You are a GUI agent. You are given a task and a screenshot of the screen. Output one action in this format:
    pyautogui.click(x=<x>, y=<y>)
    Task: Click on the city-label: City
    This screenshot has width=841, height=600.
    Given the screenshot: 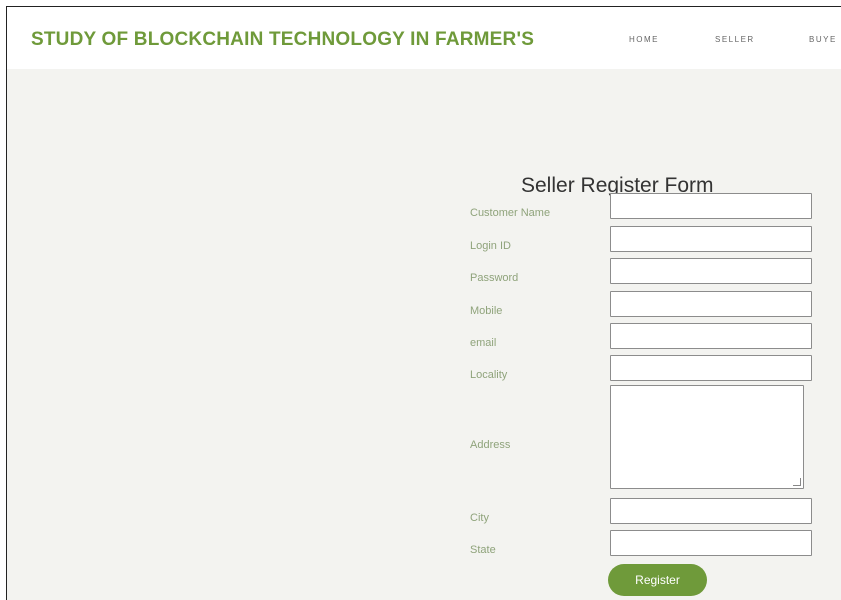 What is the action you would take?
    pyautogui.click(x=479, y=518)
    